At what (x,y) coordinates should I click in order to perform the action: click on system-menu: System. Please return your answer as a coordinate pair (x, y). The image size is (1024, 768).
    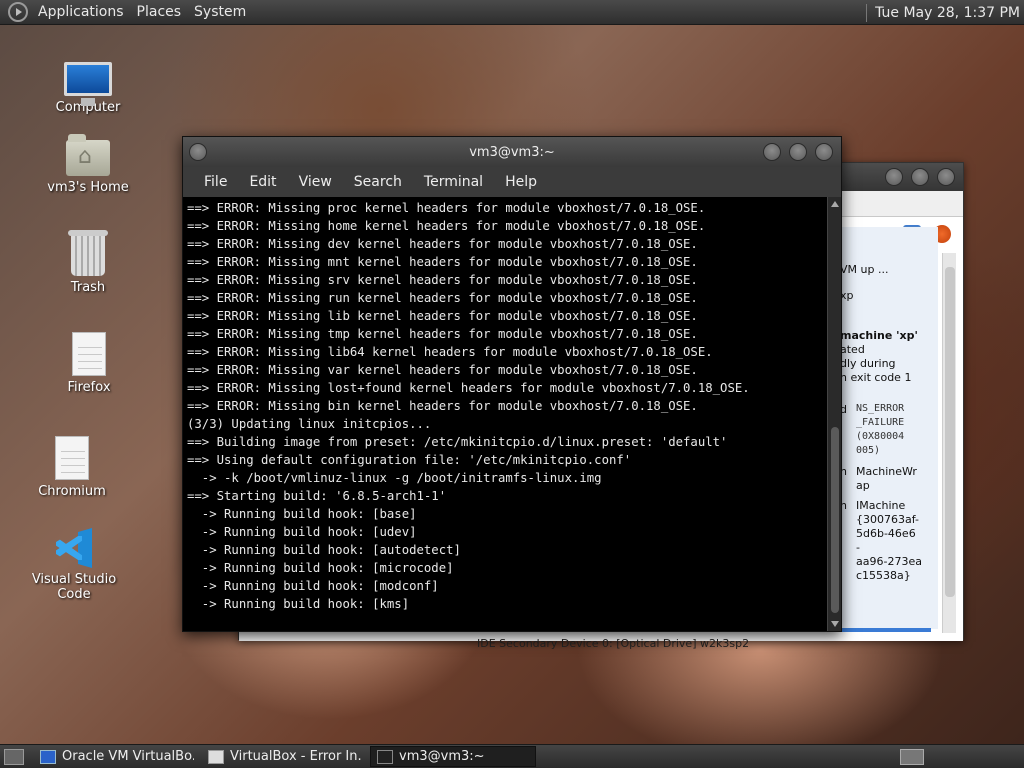
    Looking at the image, I should click on (222, 12).